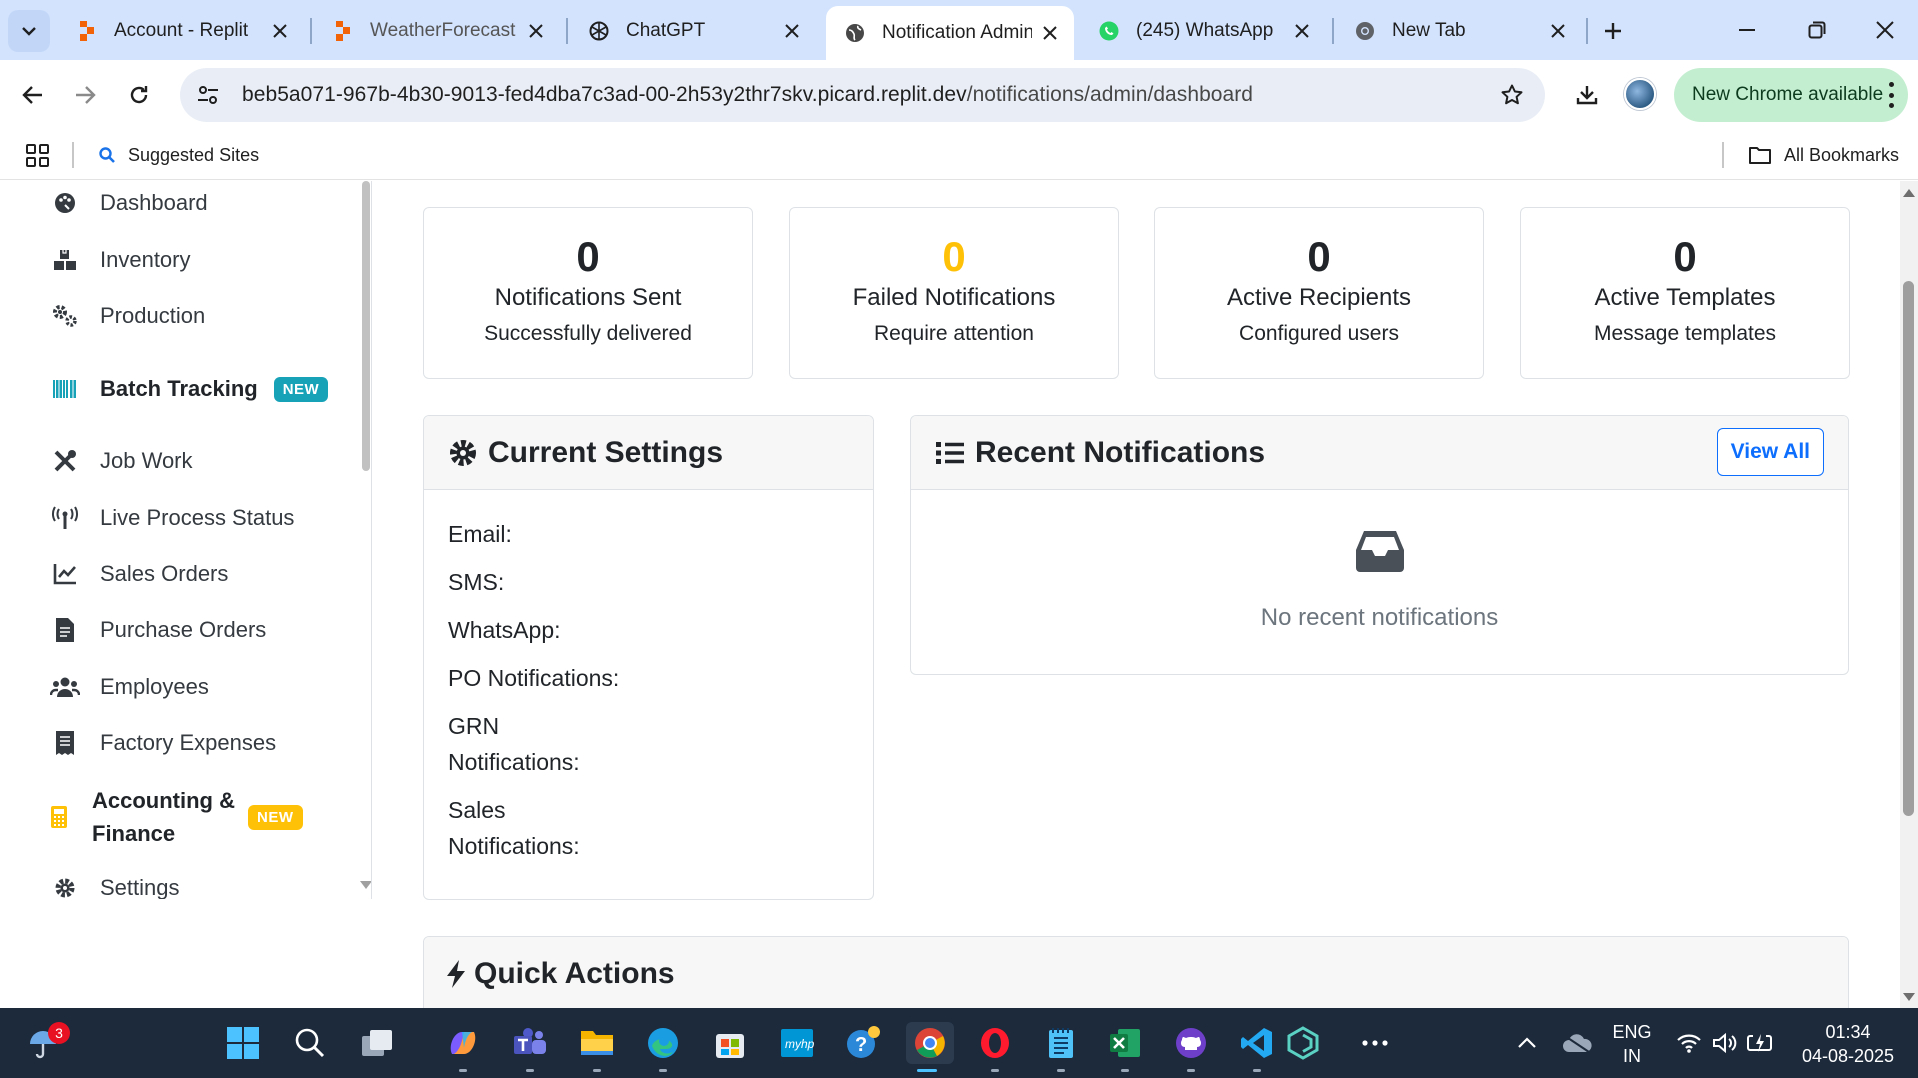  I want to click on file-explorer-app-icon, so click(597, 1047).